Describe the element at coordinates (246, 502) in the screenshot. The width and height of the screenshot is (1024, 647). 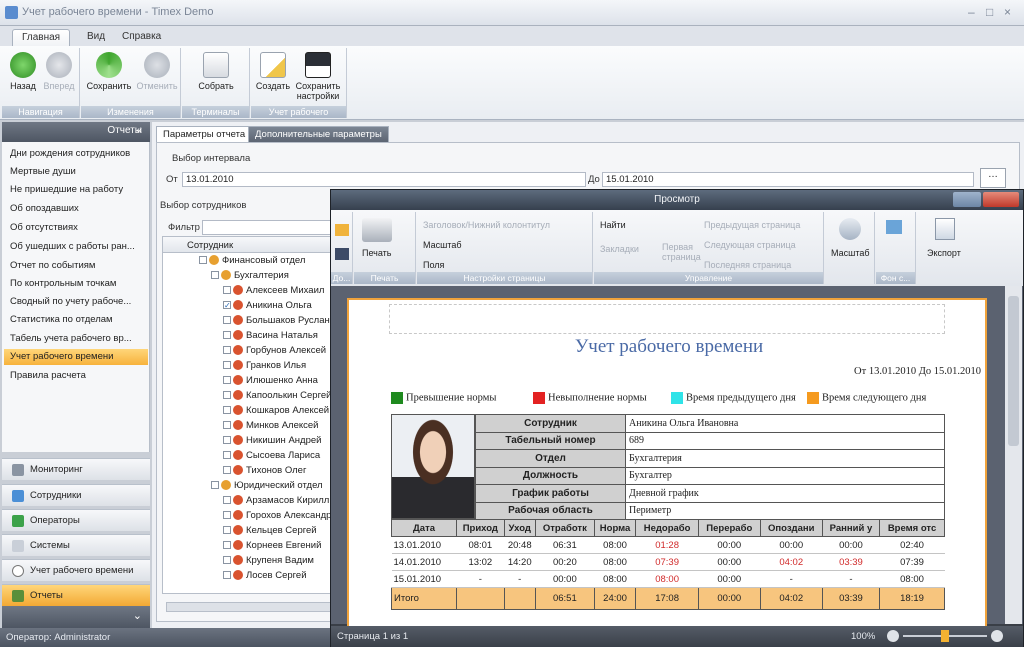
I see `tree-employee: Арзамасов Кирилл` at that location.